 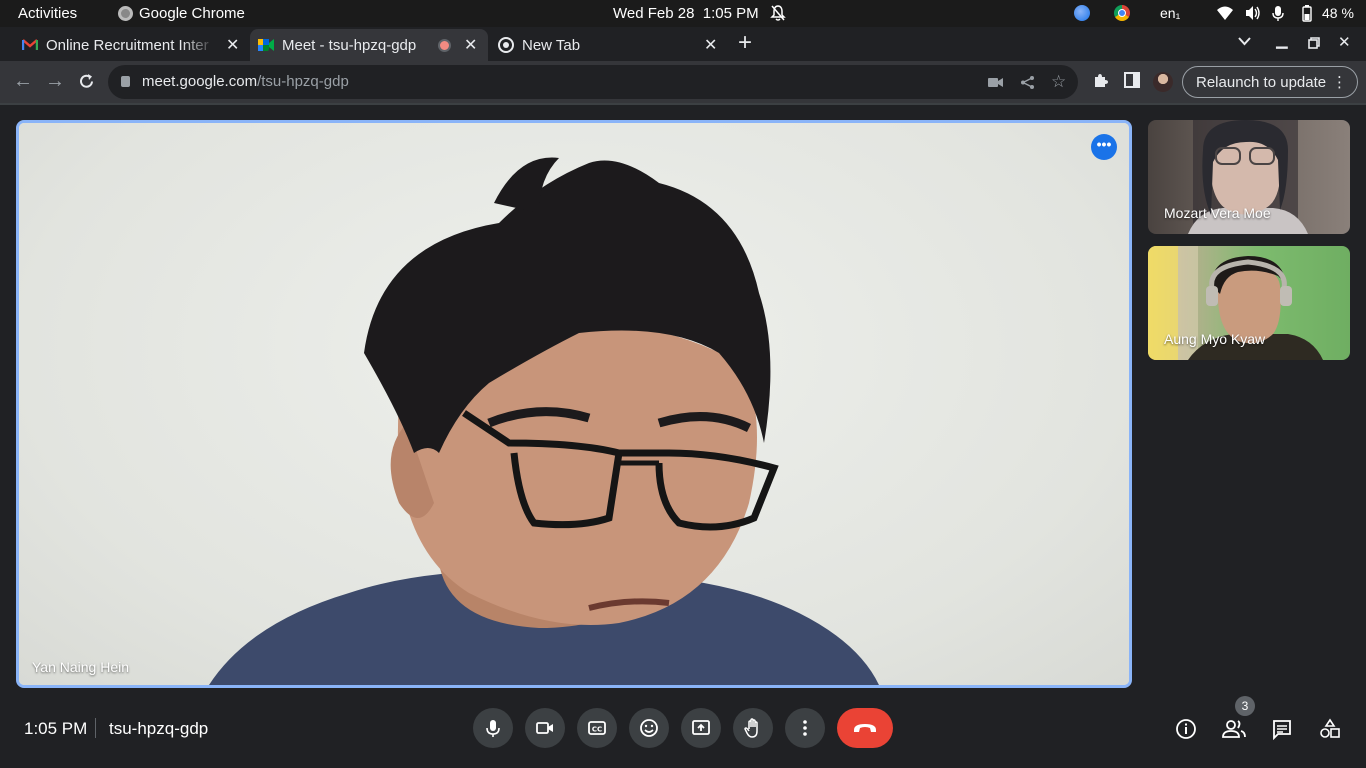 What do you see at coordinates (1249, 177) in the screenshot?
I see `participant-tile: Mozart Vera Moe` at bounding box center [1249, 177].